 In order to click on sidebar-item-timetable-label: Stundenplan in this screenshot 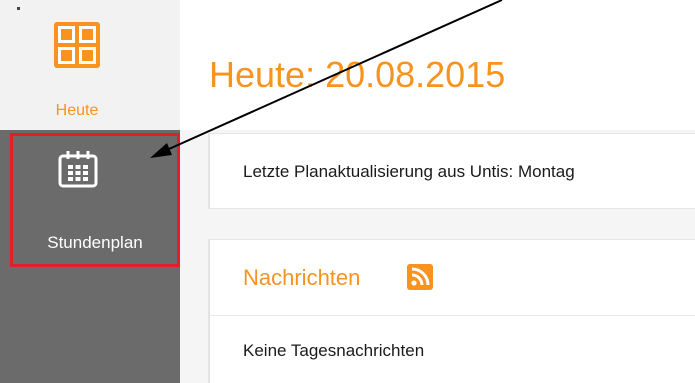, I will do `click(95, 242)`.